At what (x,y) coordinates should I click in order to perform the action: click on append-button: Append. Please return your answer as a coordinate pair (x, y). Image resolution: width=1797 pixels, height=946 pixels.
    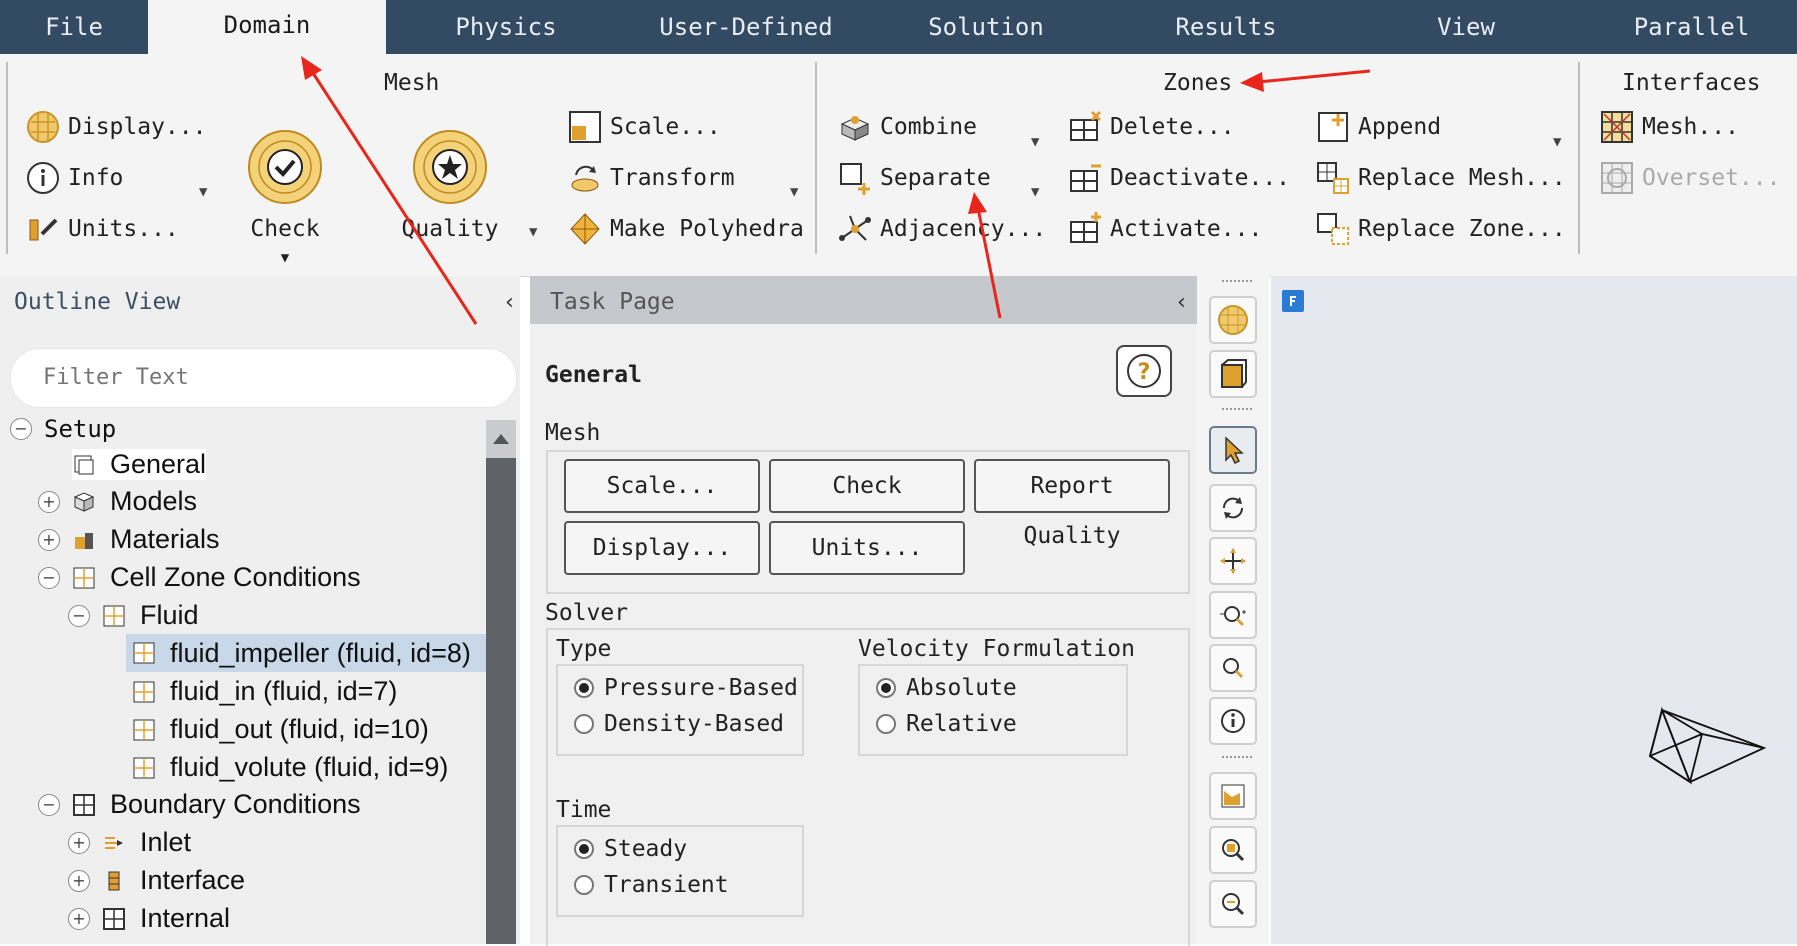
    Looking at the image, I should click on (1378, 127).